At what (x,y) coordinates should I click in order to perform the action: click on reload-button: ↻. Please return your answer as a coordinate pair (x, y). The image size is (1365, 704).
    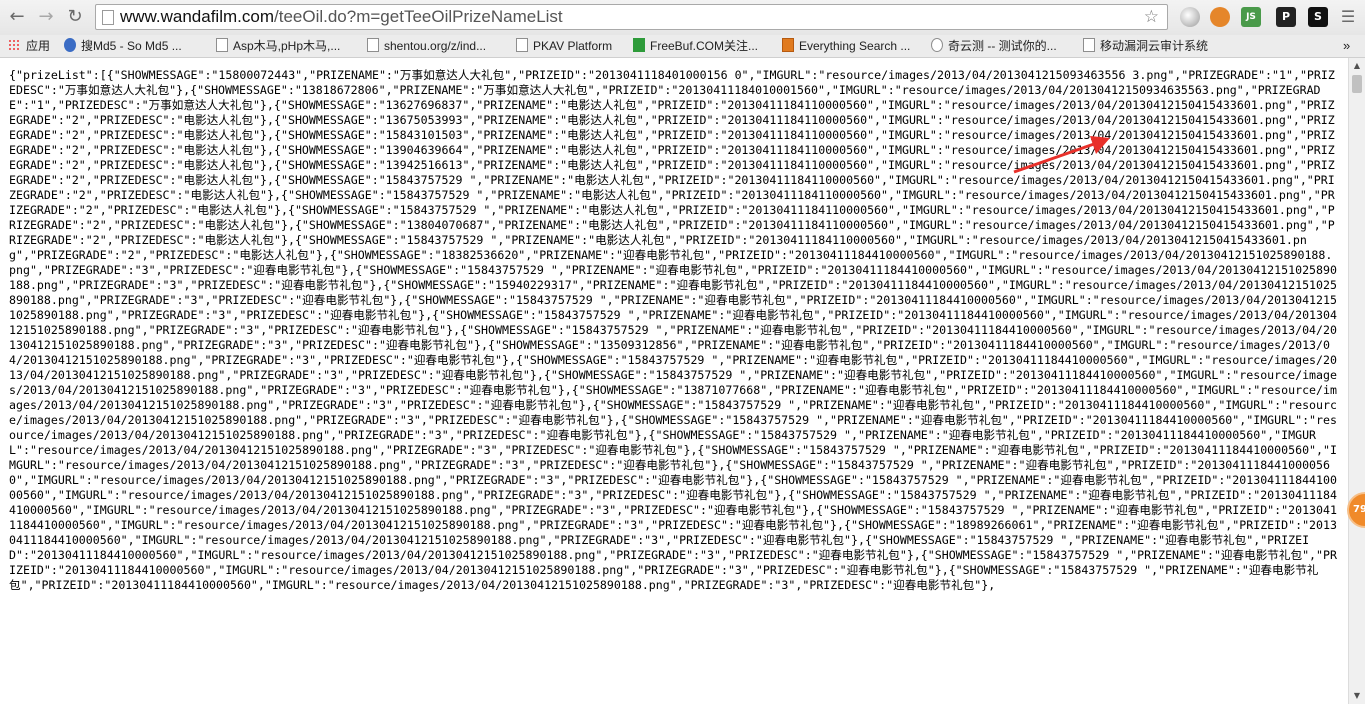
    Looking at the image, I should click on (75, 17).